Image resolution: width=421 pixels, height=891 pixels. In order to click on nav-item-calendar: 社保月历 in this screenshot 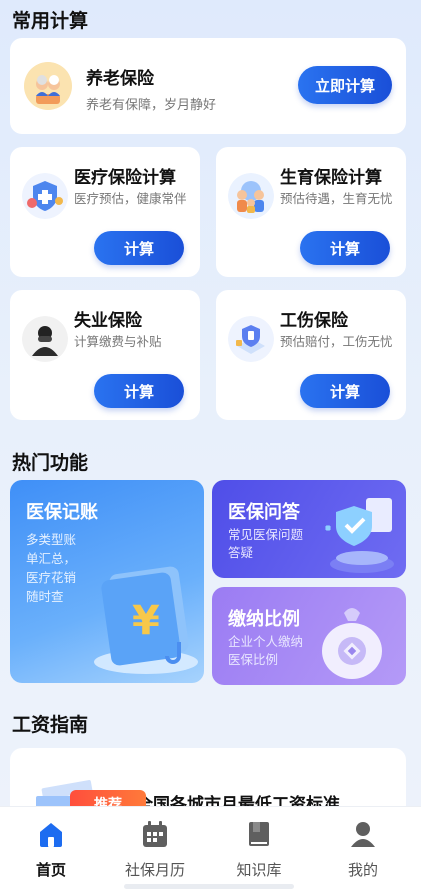, I will do `click(155, 849)`.